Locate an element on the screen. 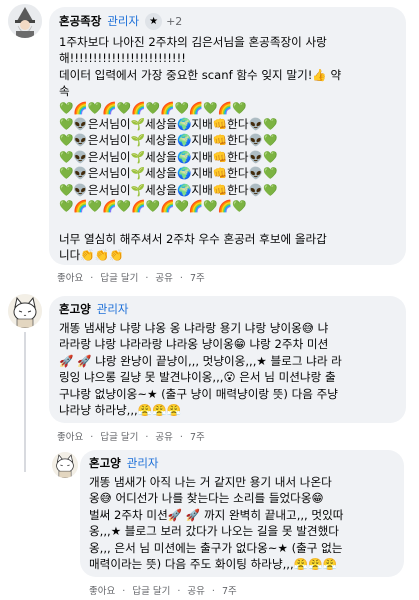 The image size is (419, 600). thread-line is located at coordinates (25, 402).